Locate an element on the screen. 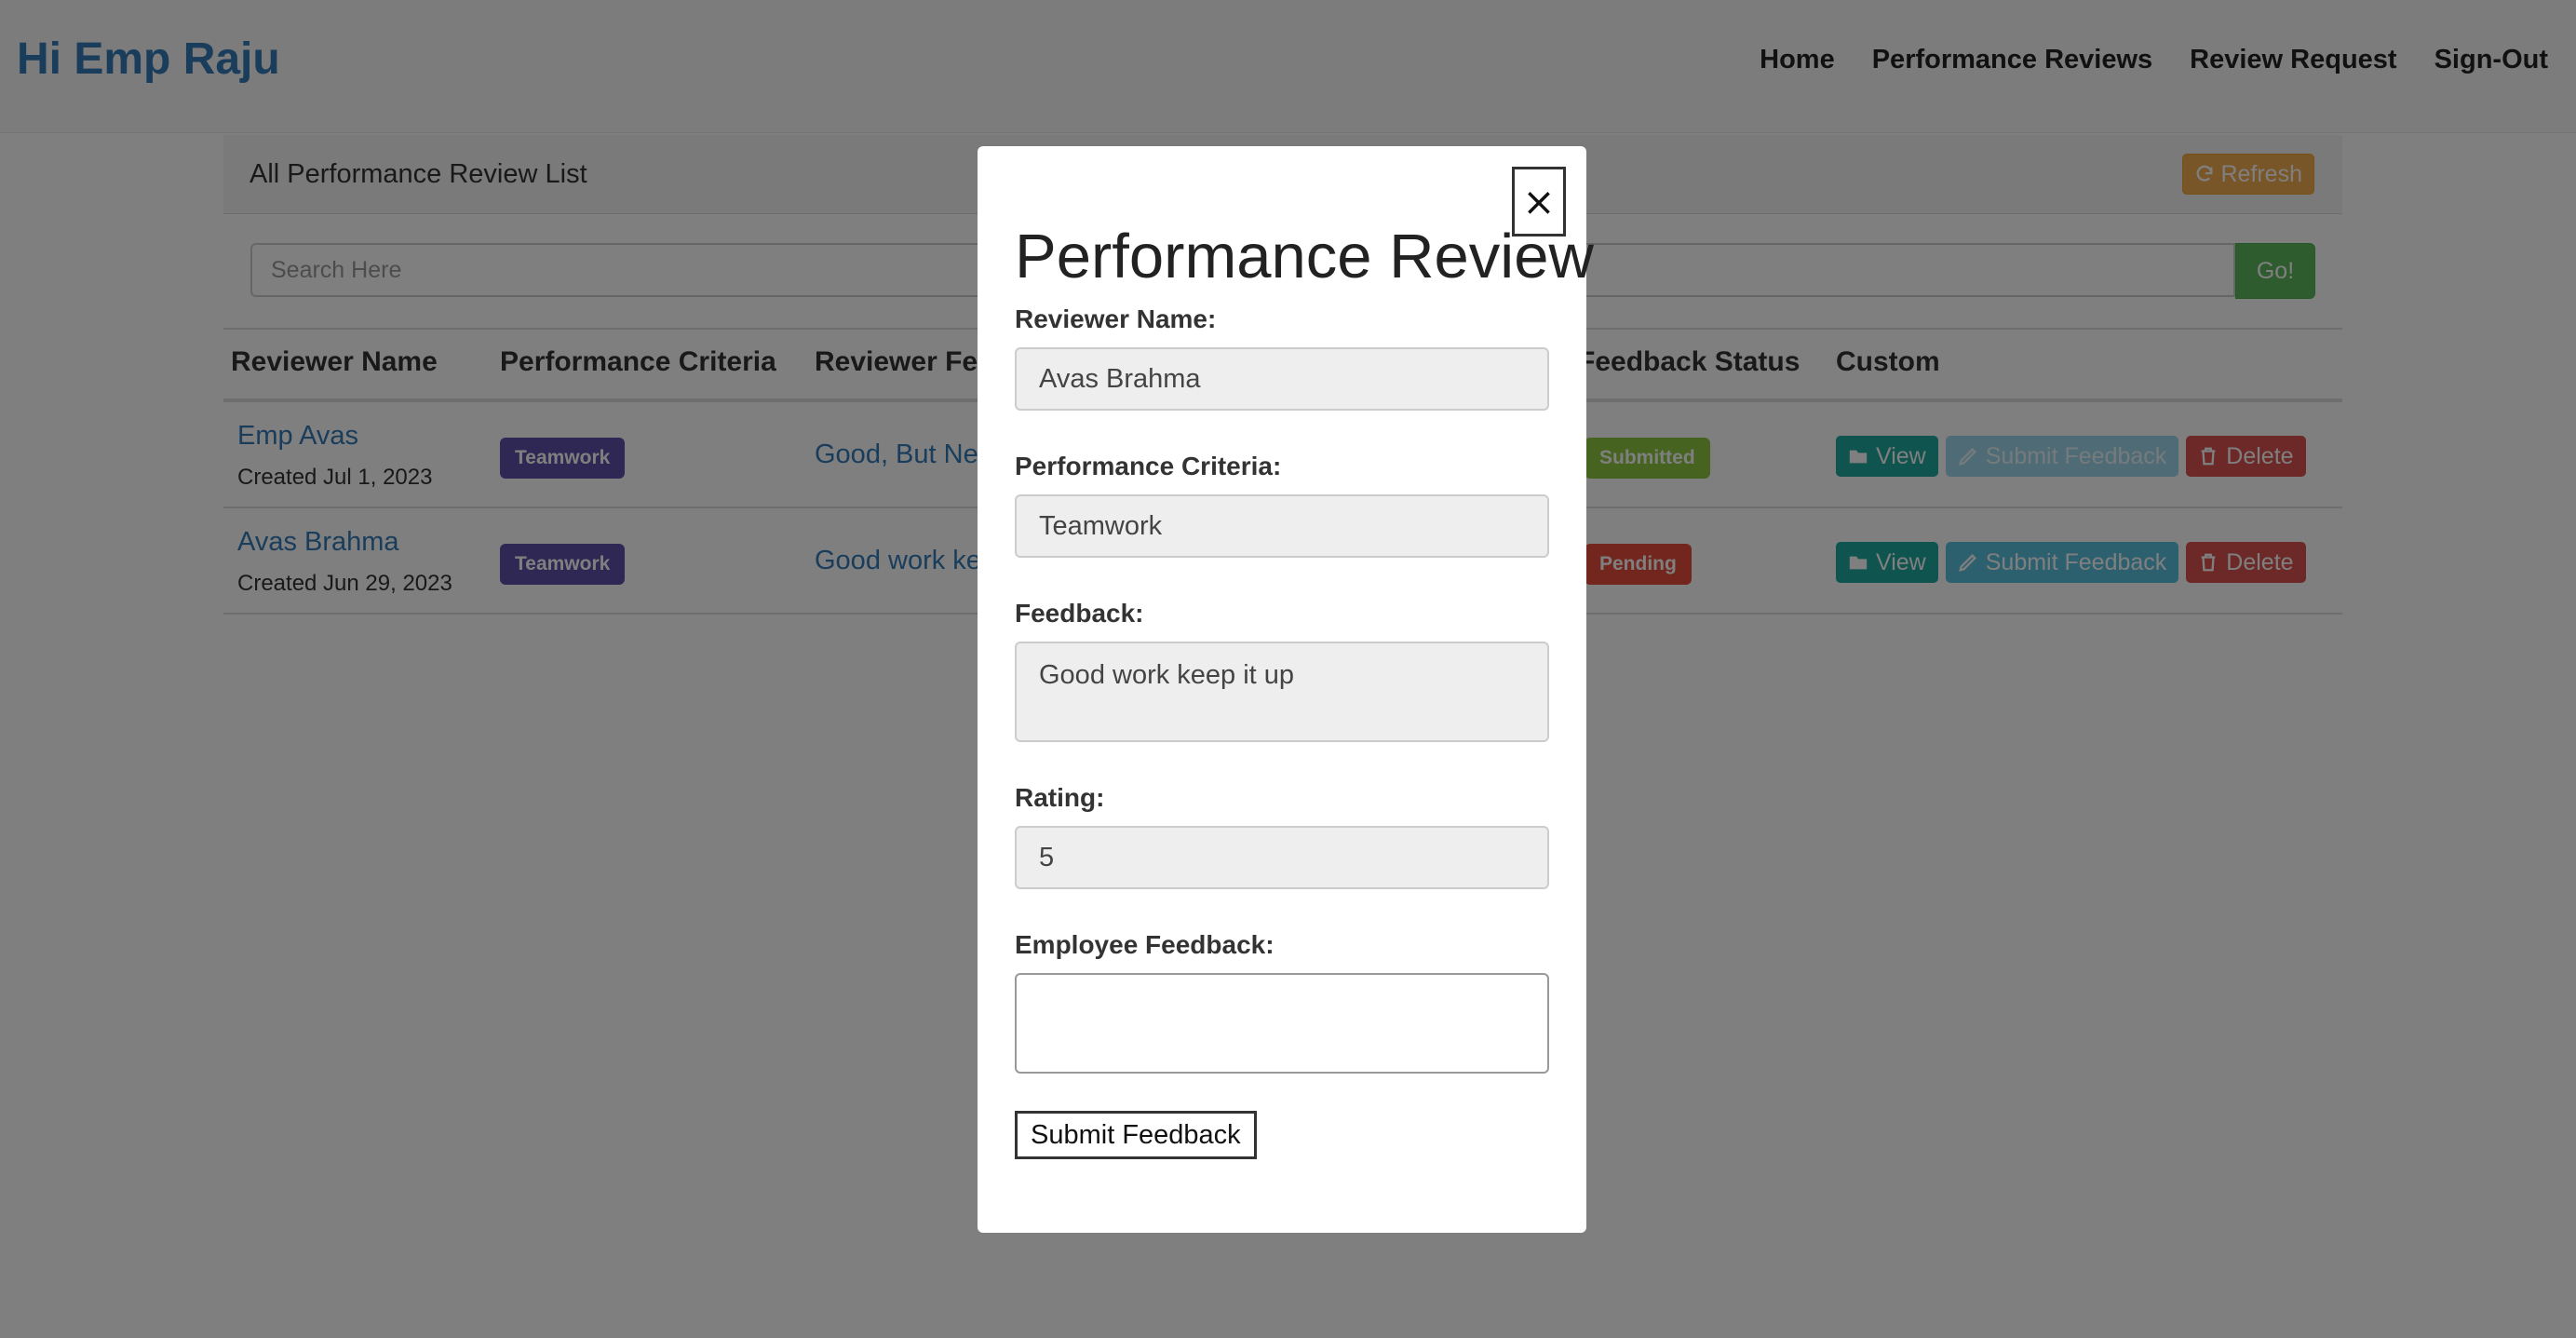 The height and width of the screenshot is (1338, 2576). performance-criteria-field: Teamwork is located at coordinates (1282, 526).